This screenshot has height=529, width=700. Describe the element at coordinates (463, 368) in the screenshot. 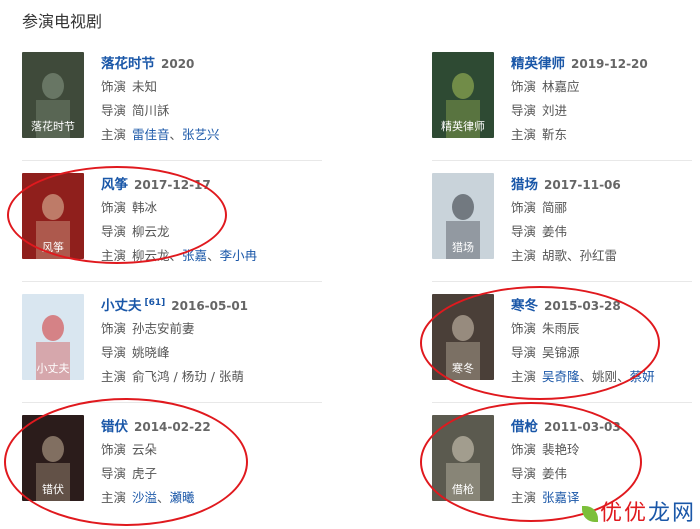

I see `poster-caption: 寒冬` at that location.